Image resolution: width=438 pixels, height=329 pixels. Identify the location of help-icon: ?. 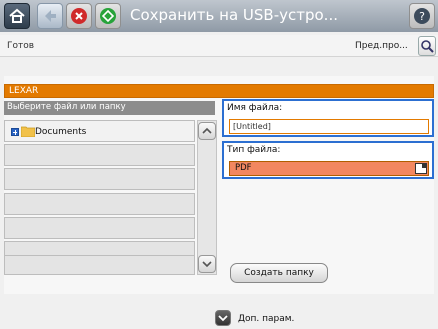
(422, 16).